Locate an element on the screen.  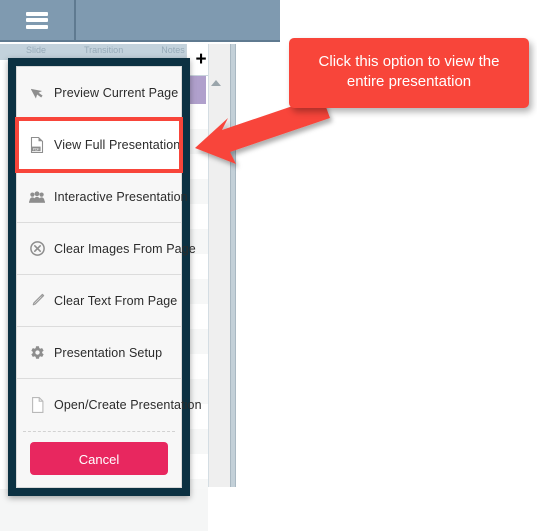
close-circle-icon is located at coordinates (37, 249).